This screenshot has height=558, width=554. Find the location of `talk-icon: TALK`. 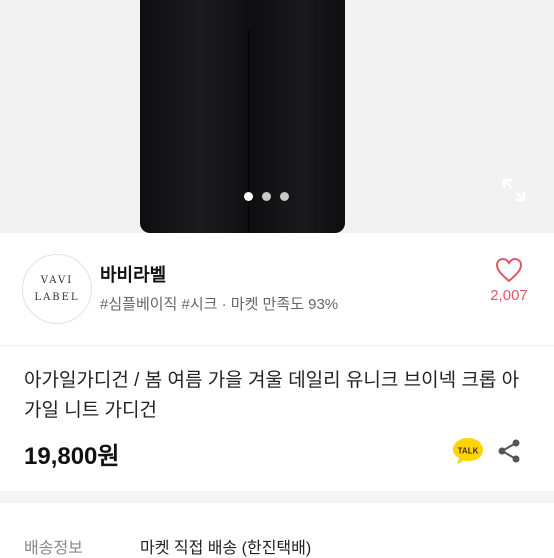

talk-icon: TALK is located at coordinates (468, 451).